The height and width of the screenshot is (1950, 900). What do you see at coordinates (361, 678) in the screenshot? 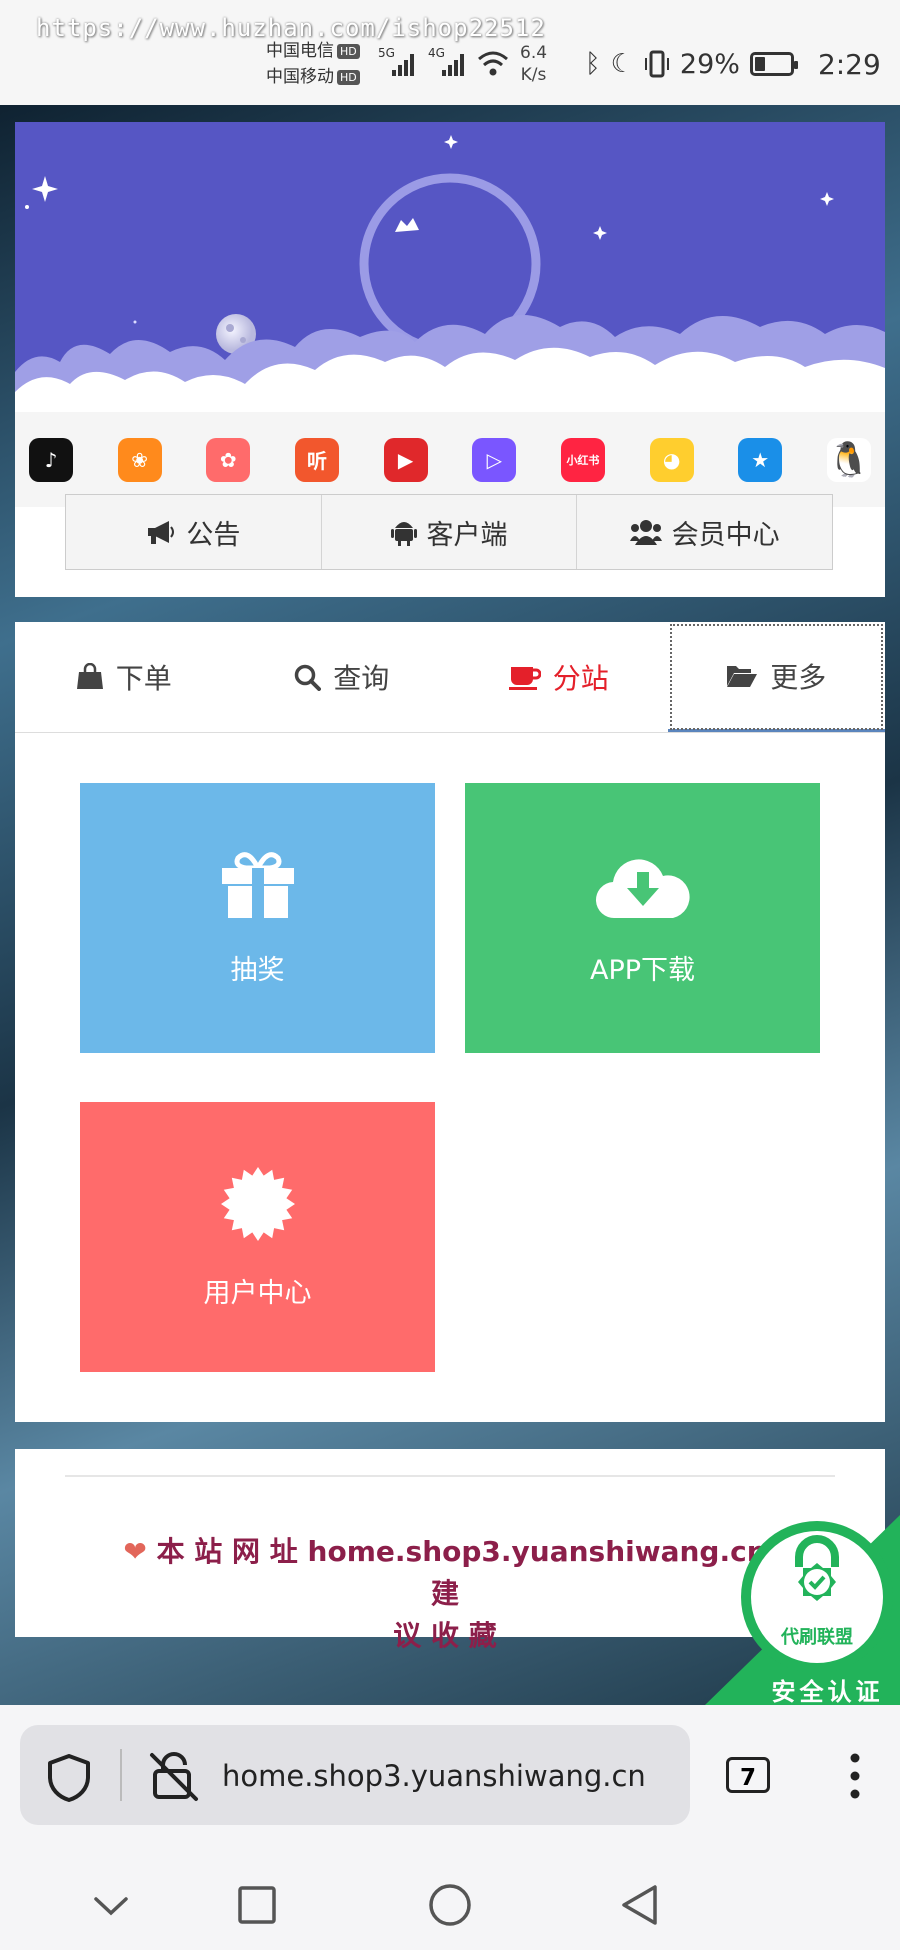
I see `tab-query-label: 查询` at bounding box center [361, 678].